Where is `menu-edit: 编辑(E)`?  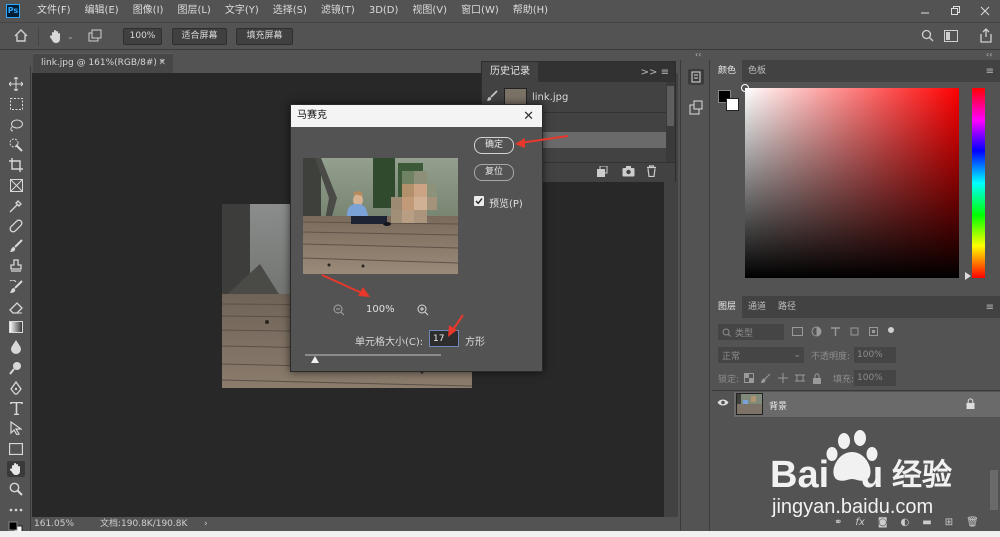
menu-edit: 编辑(E) is located at coordinates (102, 11).